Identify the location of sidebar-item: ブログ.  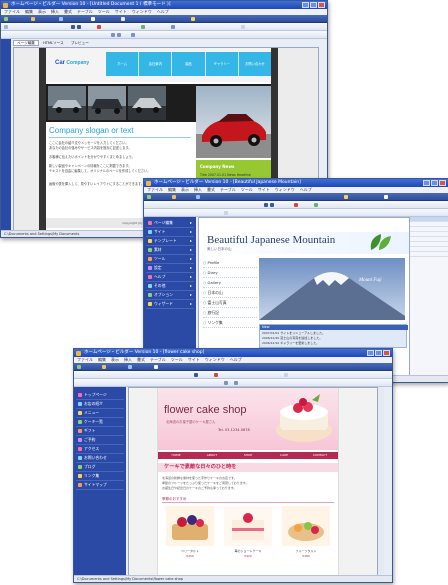
(100, 467).